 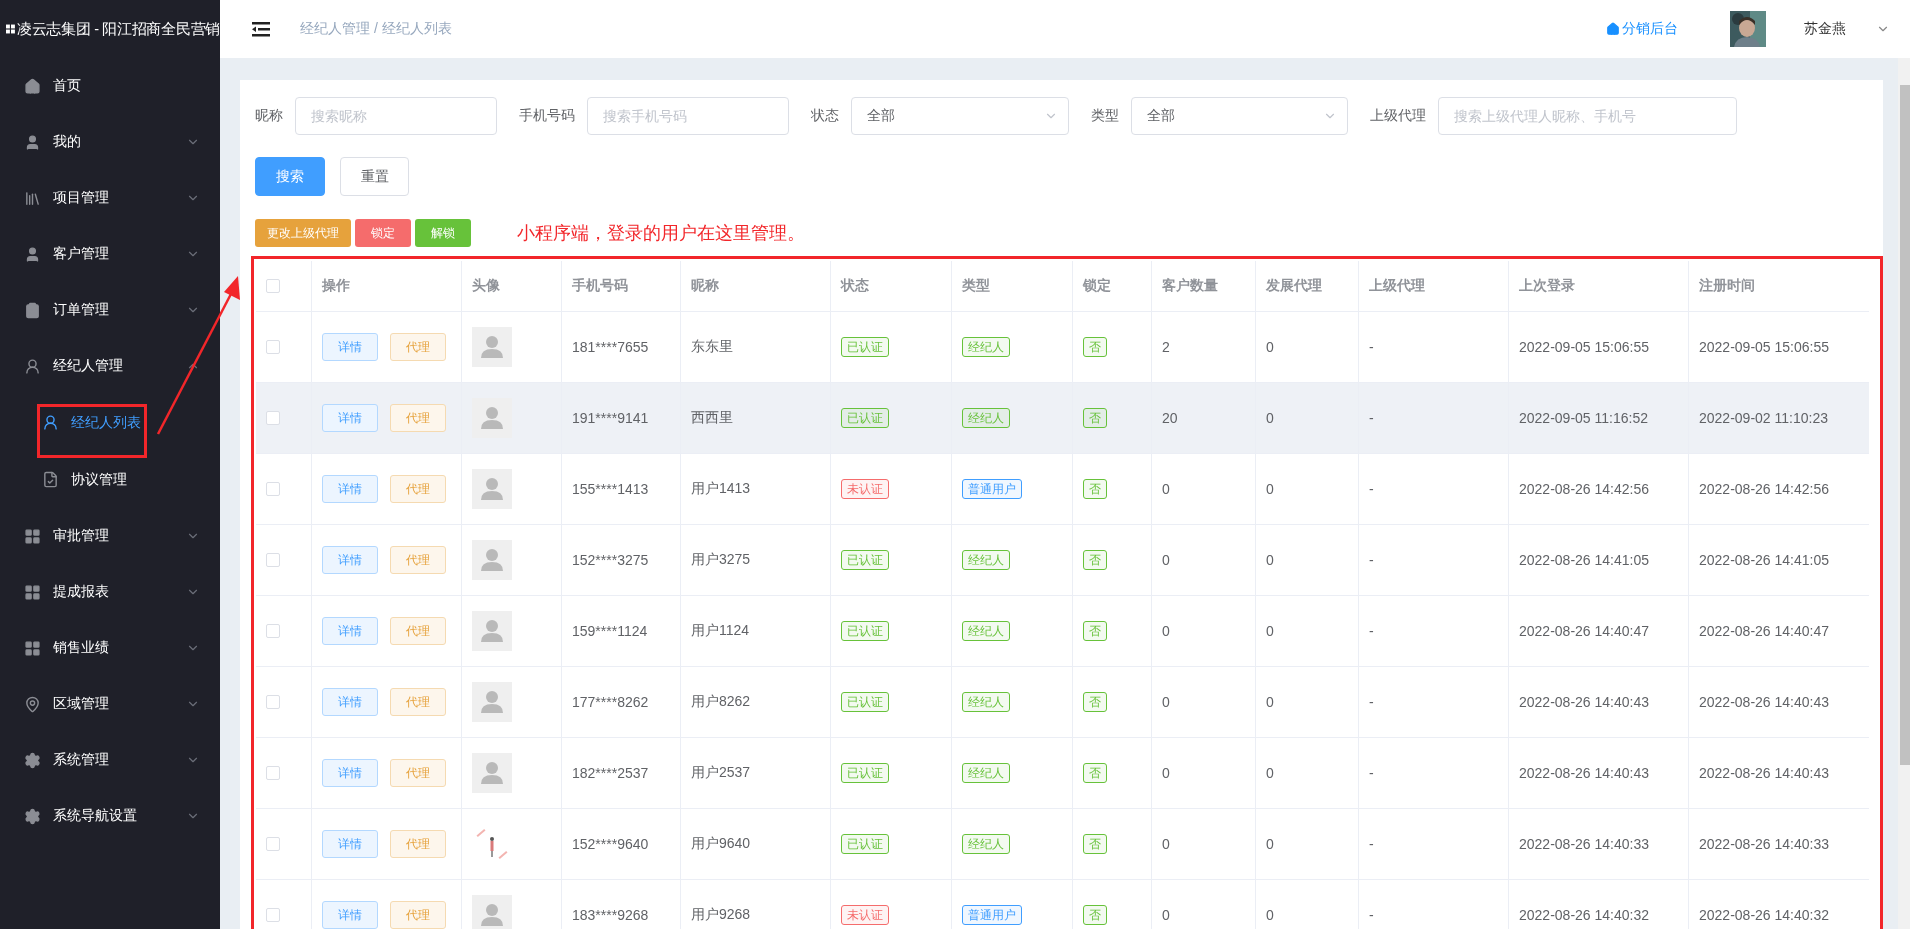 What do you see at coordinates (110, 198) in the screenshot?
I see `sidebar-item: 项目管理` at bounding box center [110, 198].